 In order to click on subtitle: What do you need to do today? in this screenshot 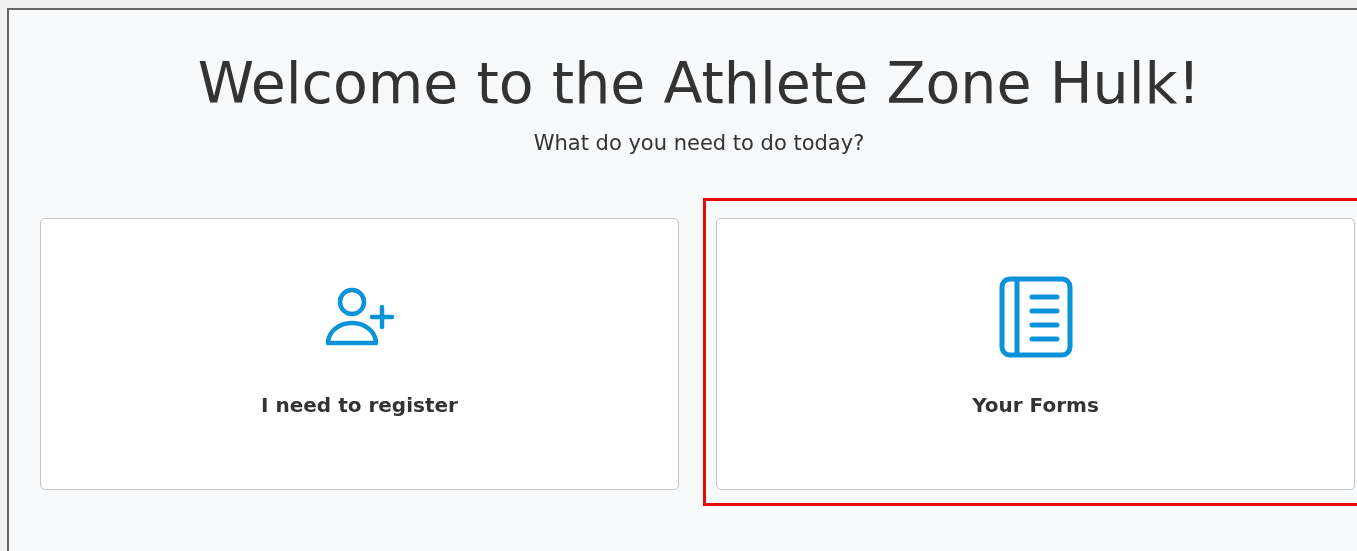, I will do `click(699, 143)`.